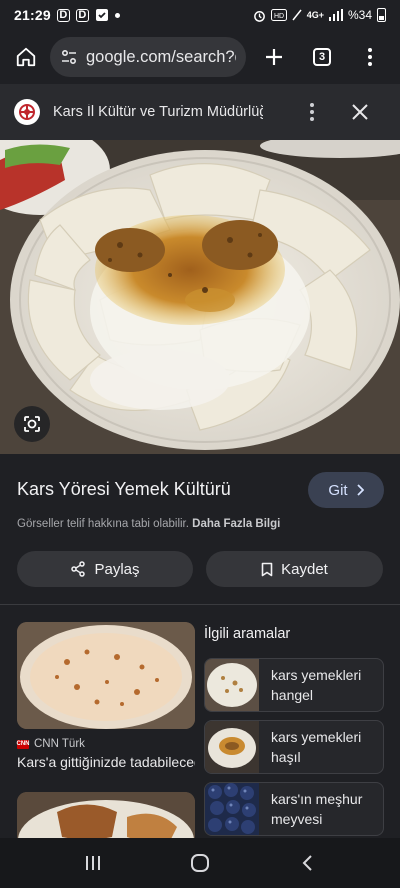 Image resolution: width=400 pixels, height=888 pixels. What do you see at coordinates (316, 685) in the screenshot?
I see `related-search-label: kars yemekleri hangel` at bounding box center [316, 685].